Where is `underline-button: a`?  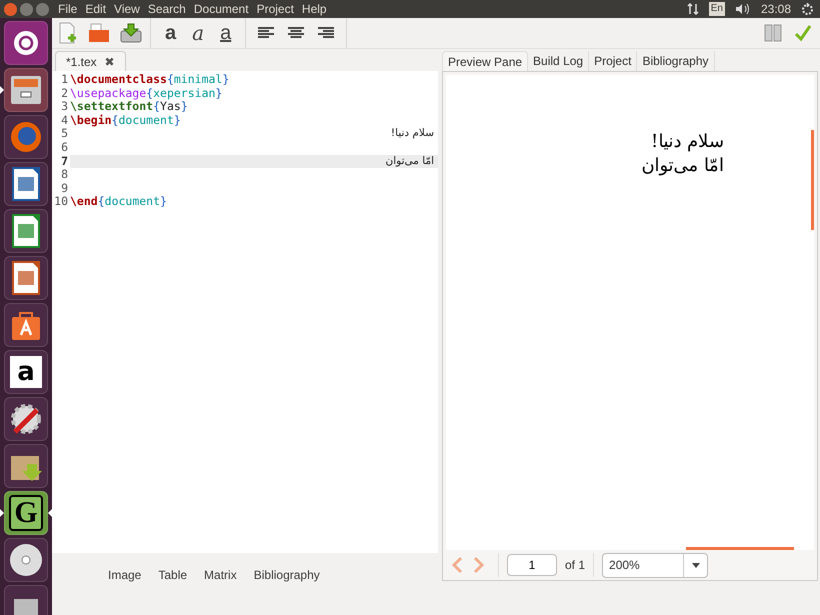
underline-button: a is located at coordinates (226, 33).